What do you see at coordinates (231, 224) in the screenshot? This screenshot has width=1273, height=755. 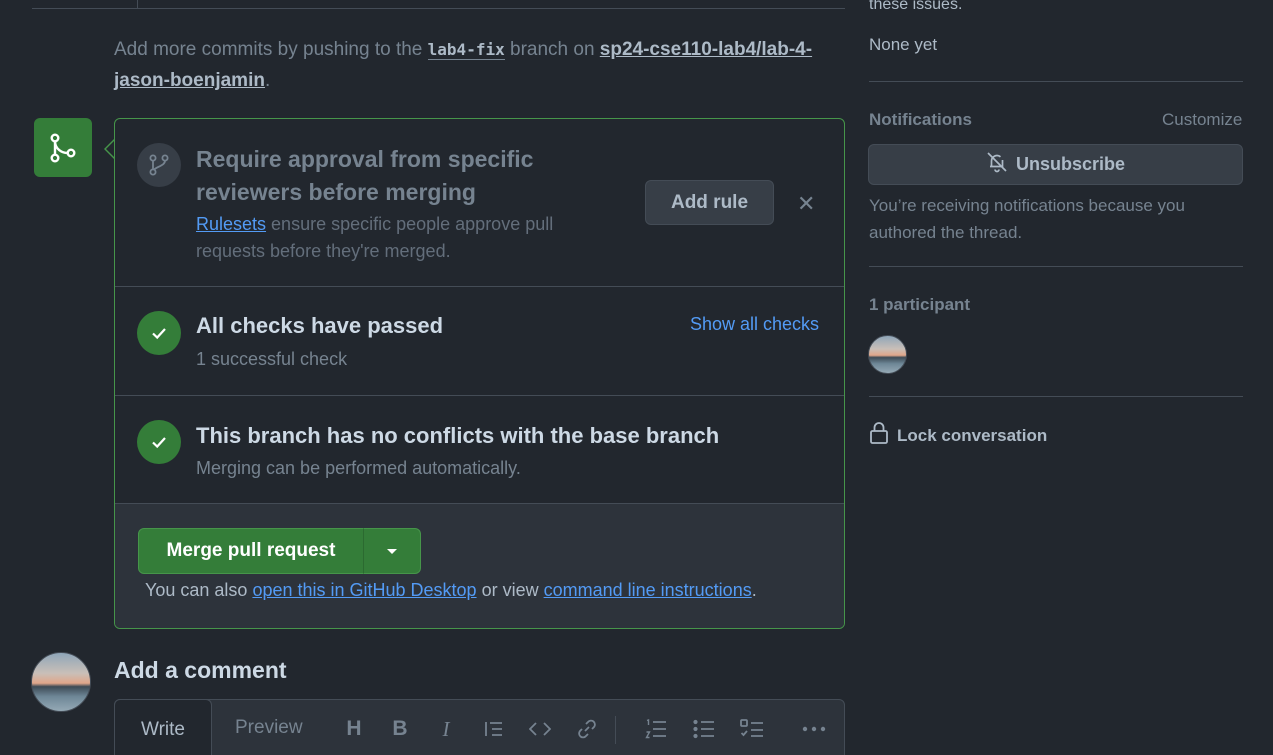 I see `rulesets-link: Rulesets` at bounding box center [231, 224].